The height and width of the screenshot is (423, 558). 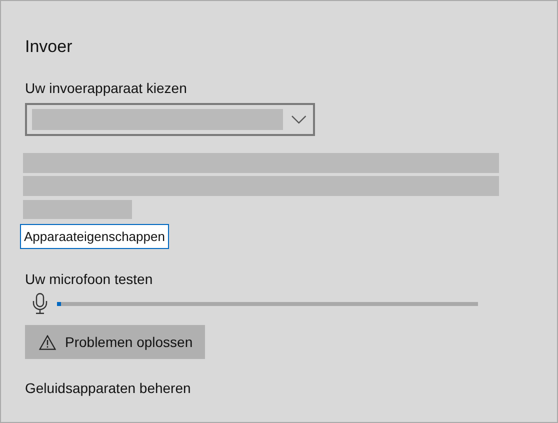 What do you see at coordinates (108, 388) in the screenshot?
I see `manage-devices-link: Geluidsapparaten beheren` at bounding box center [108, 388].